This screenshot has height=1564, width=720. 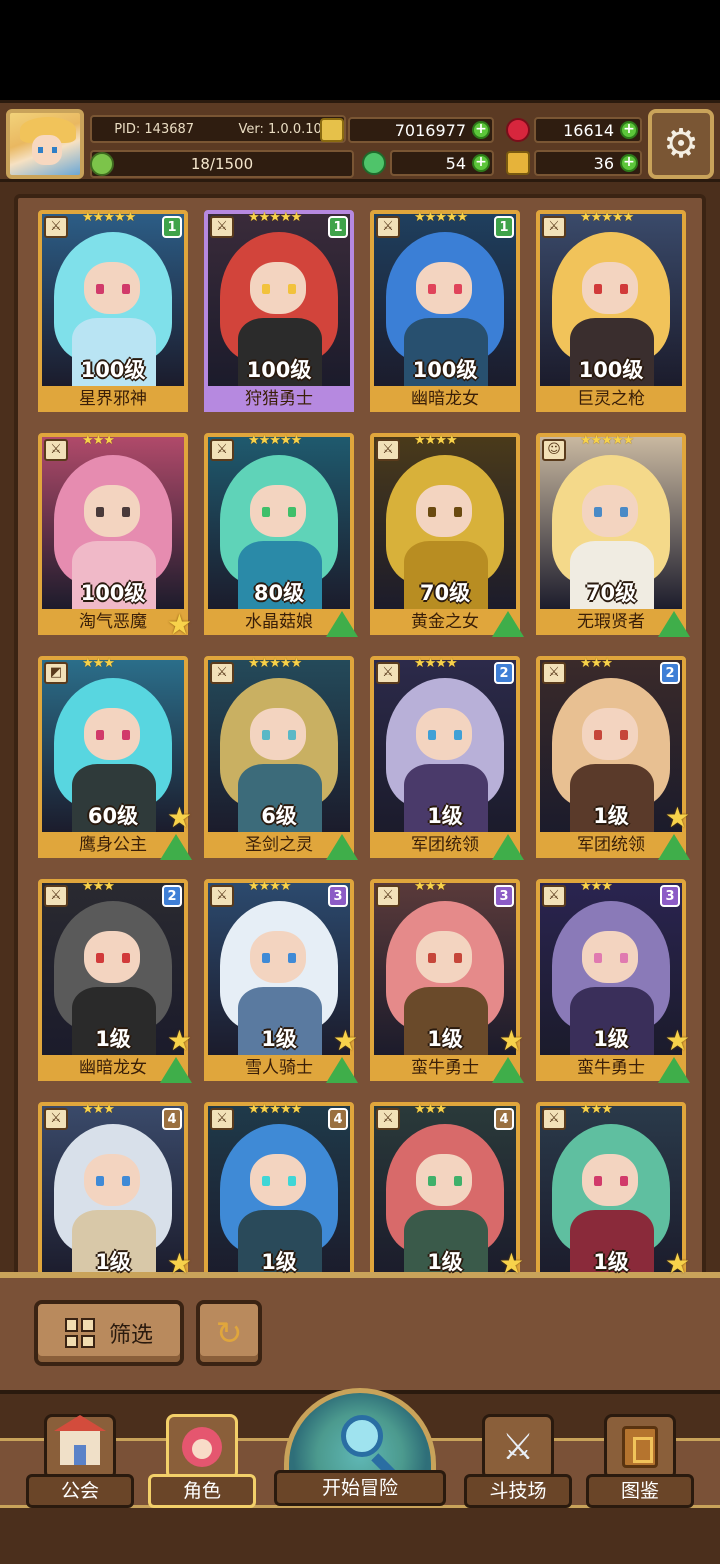 What do you see at coordinates (45, 144) in the screenshot?
I see `player-avatar` at bounding box center [45, 144].